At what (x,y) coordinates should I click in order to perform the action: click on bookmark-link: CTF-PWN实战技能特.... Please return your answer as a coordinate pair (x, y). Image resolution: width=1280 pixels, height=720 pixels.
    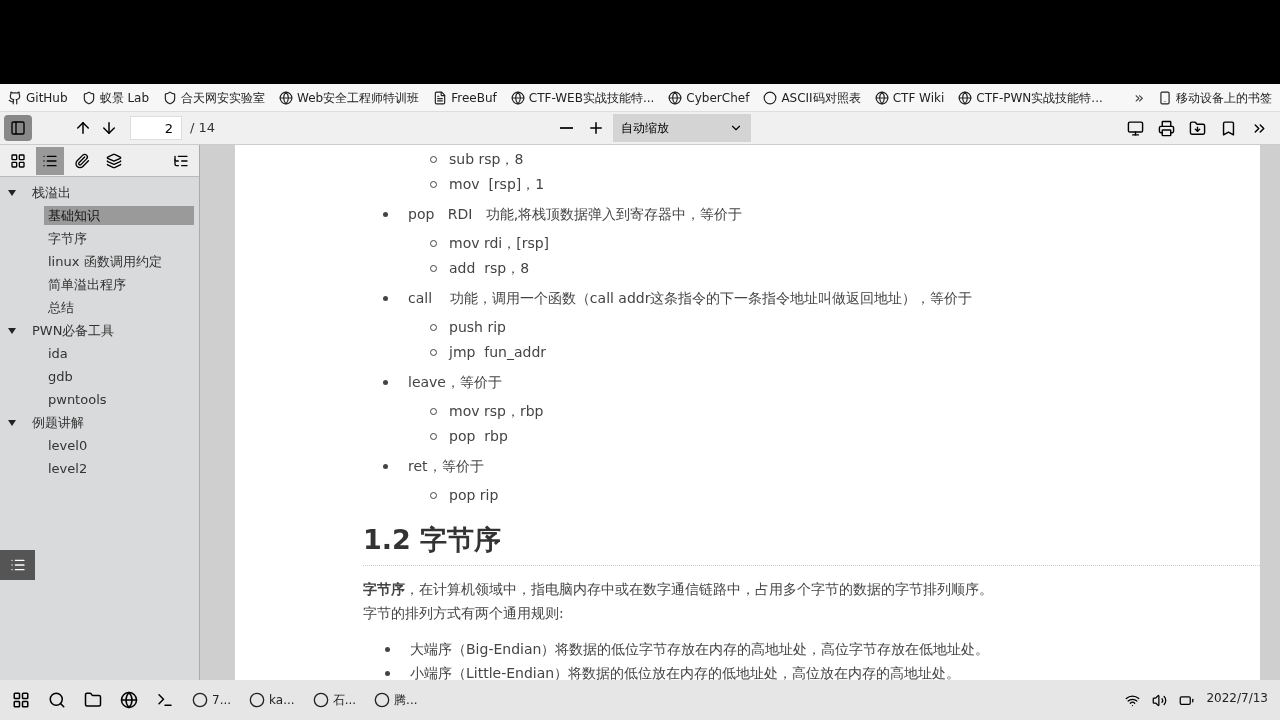
    Looking at the image, I should click on (1030, 97).